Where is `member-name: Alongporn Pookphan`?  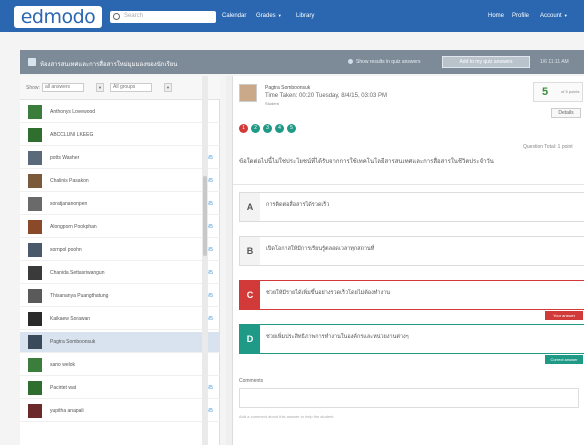
member-name: Alongporn Pookphan is located at coordinates (73, 227).